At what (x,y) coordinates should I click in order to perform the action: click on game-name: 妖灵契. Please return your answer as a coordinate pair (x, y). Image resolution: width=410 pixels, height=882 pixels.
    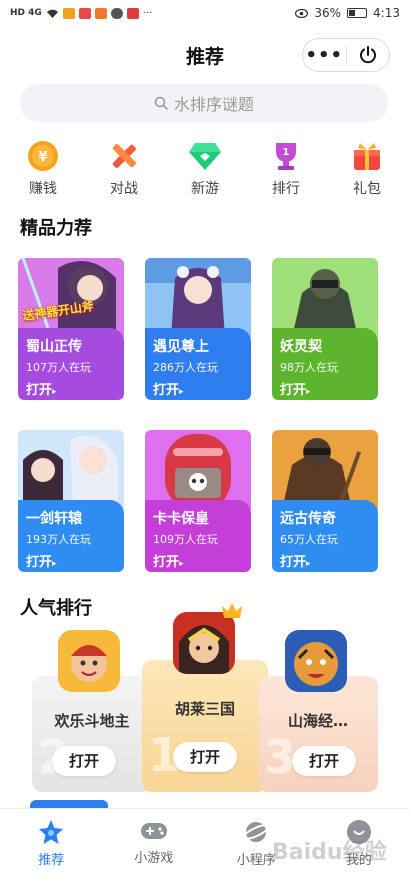
    Looking at the image, I should click on (301, 347).